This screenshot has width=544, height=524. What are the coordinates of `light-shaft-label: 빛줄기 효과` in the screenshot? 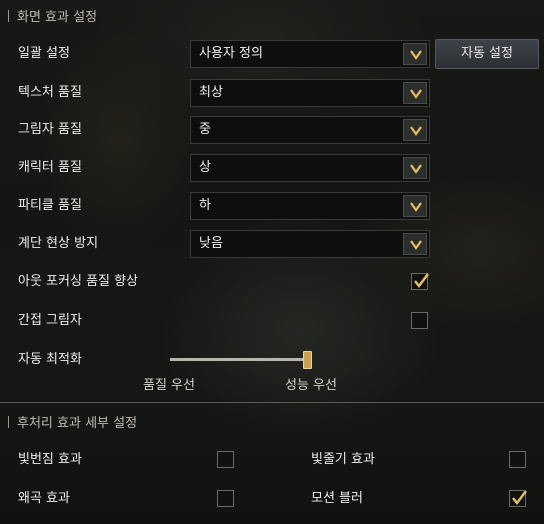 It's located at (343, 459).